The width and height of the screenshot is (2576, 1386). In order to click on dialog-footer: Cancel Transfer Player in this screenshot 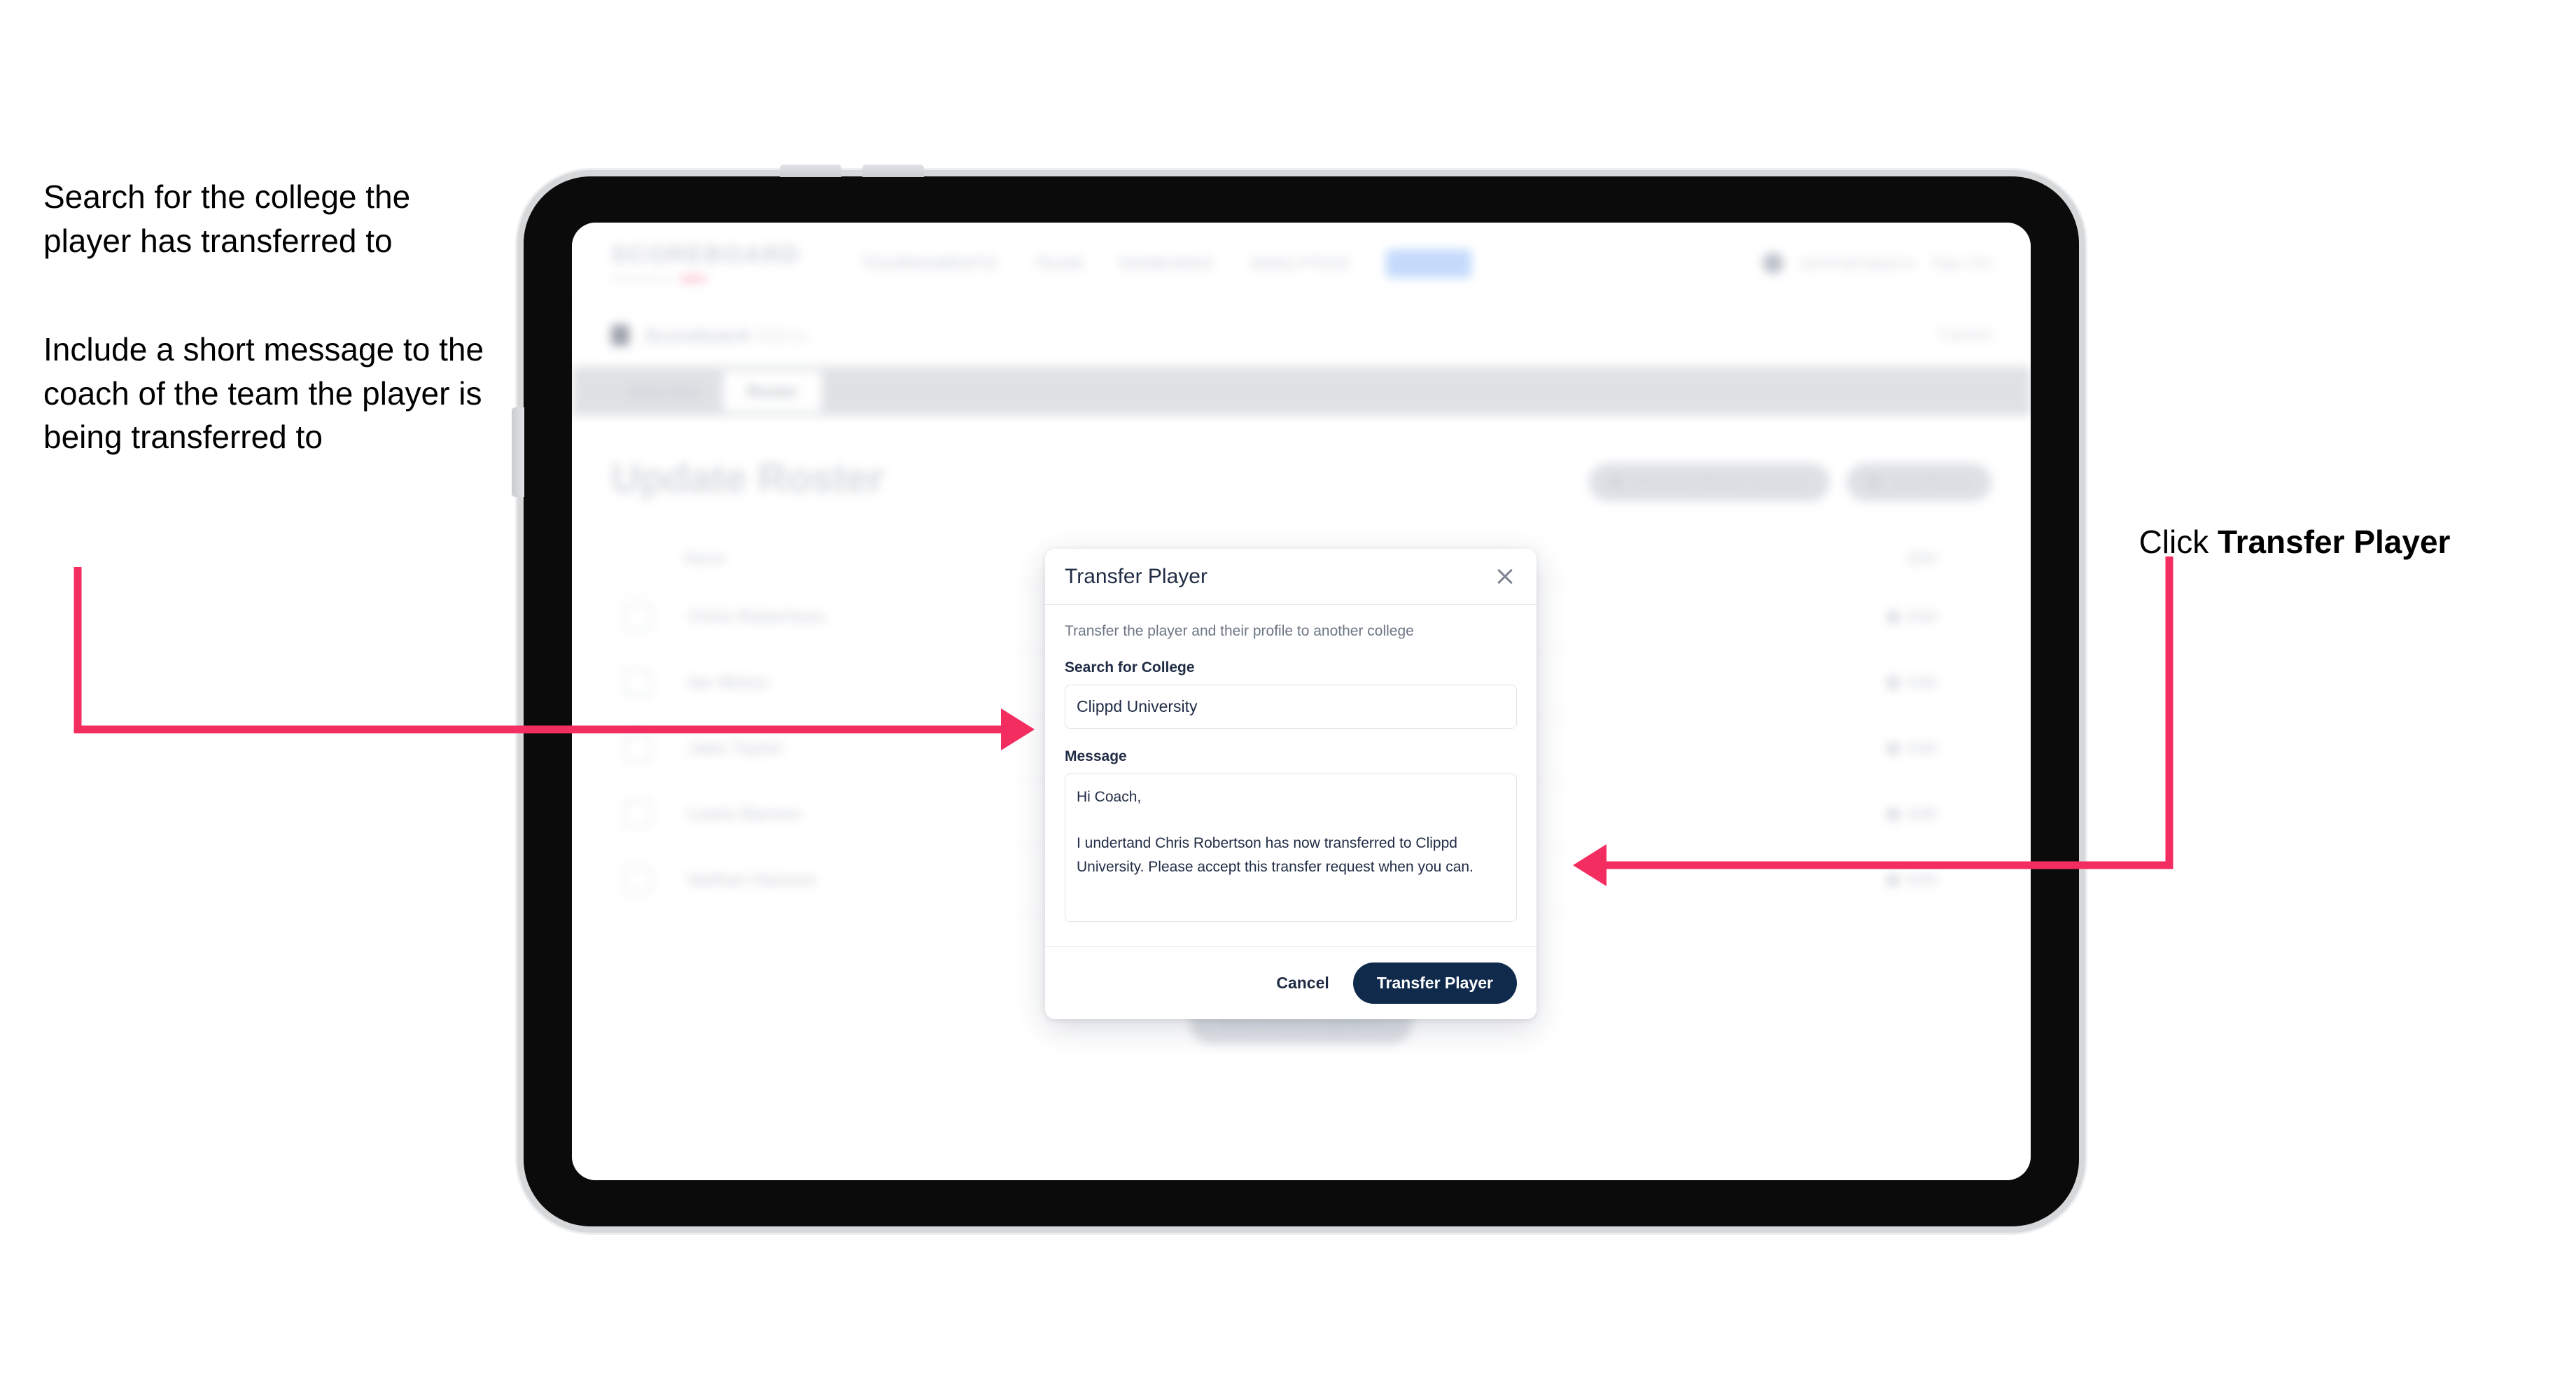, I will do `click(1290, 982)`.